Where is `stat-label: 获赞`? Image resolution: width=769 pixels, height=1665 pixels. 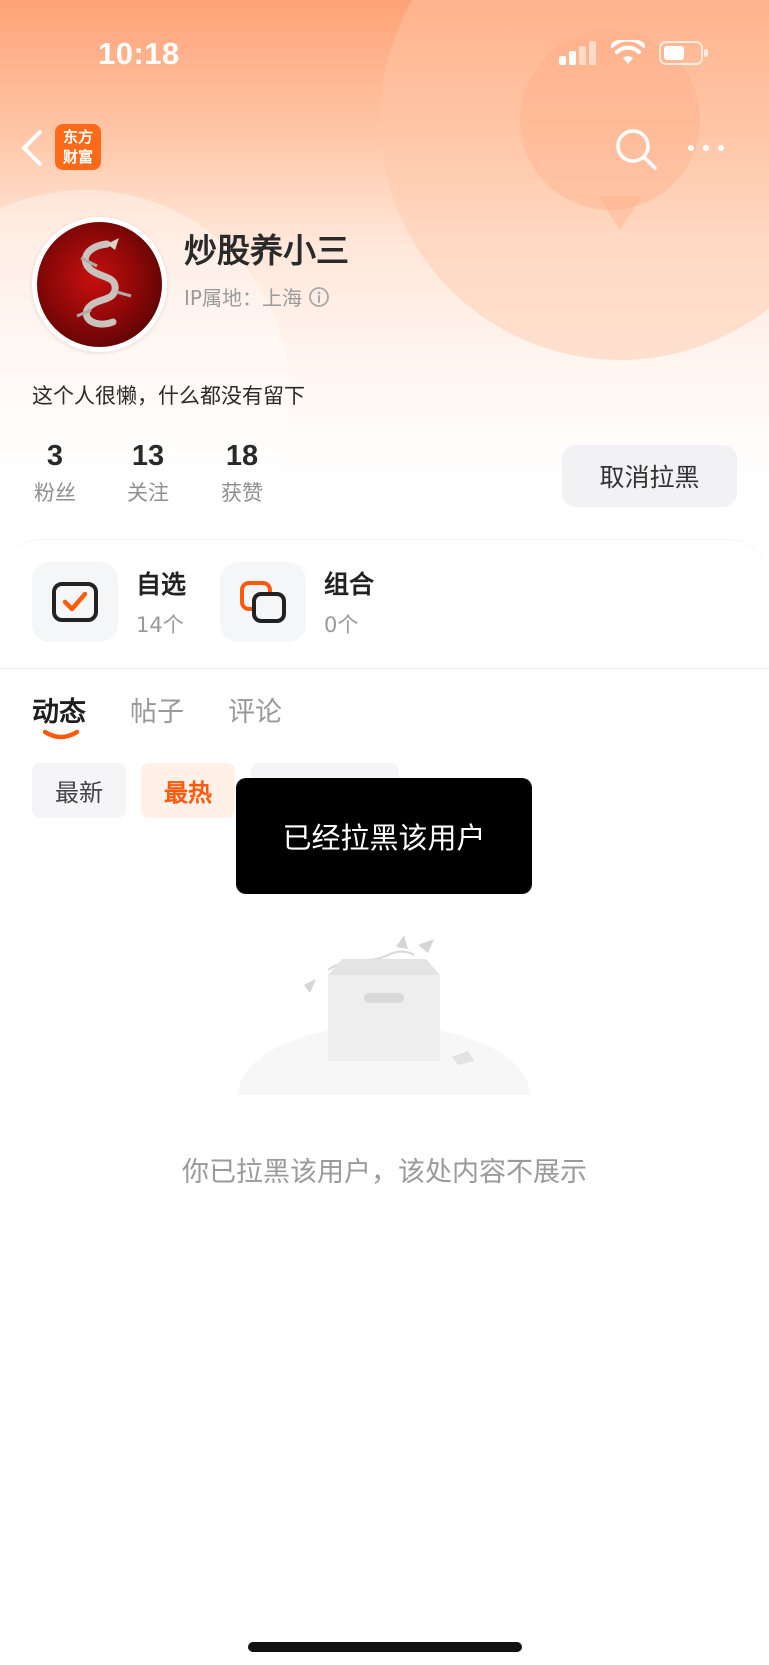
stat-label: 获赞 is located at coordinates (242, 493).